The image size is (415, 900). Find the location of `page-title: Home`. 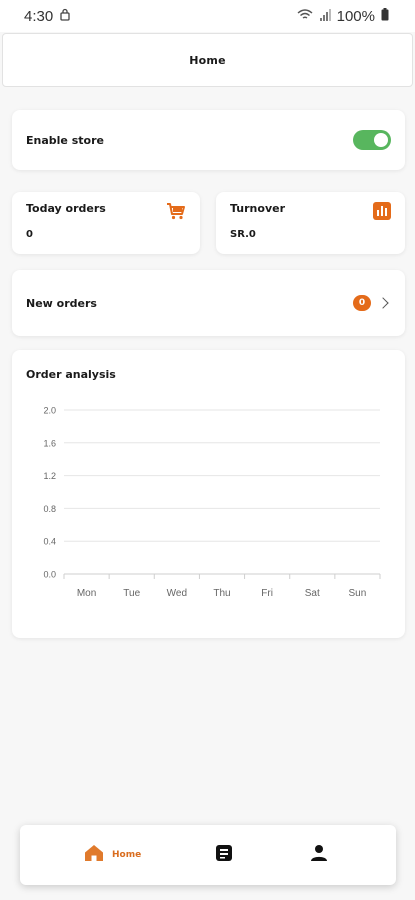

page-title: Home is located at coordinates (207, 60).